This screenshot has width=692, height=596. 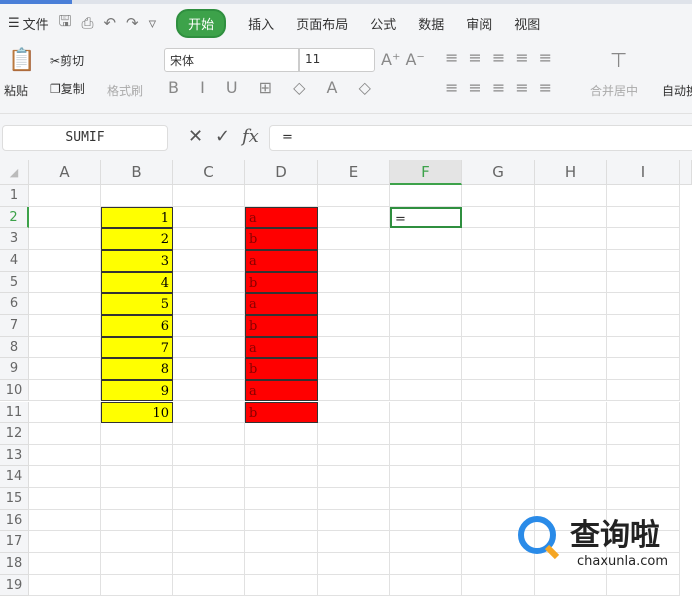 I want to click on cell-D5: b, so click(x=281, y=282).